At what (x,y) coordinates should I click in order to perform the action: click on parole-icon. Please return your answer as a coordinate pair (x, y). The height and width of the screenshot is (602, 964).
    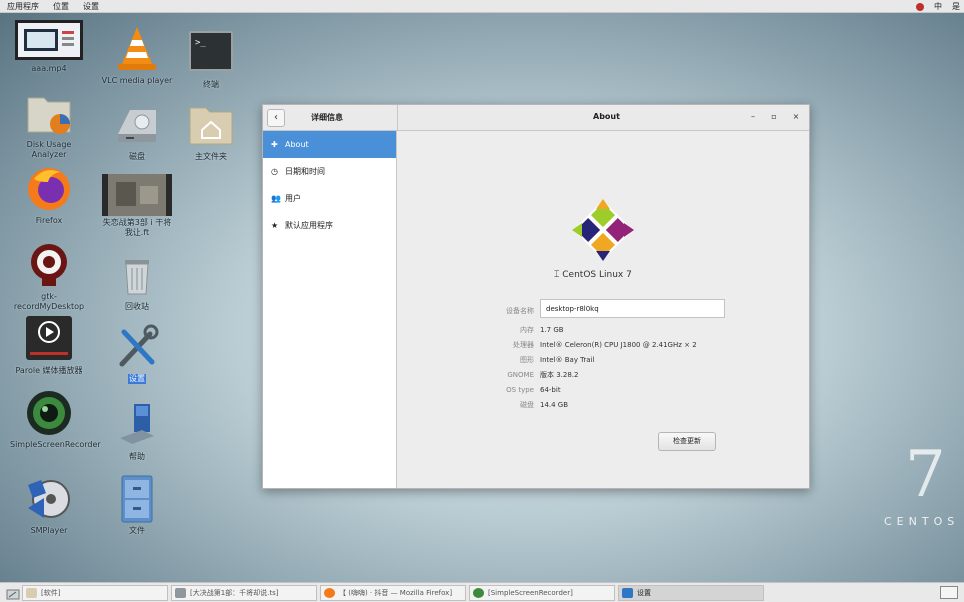
    Looking at the image, I should click on (49, 339).